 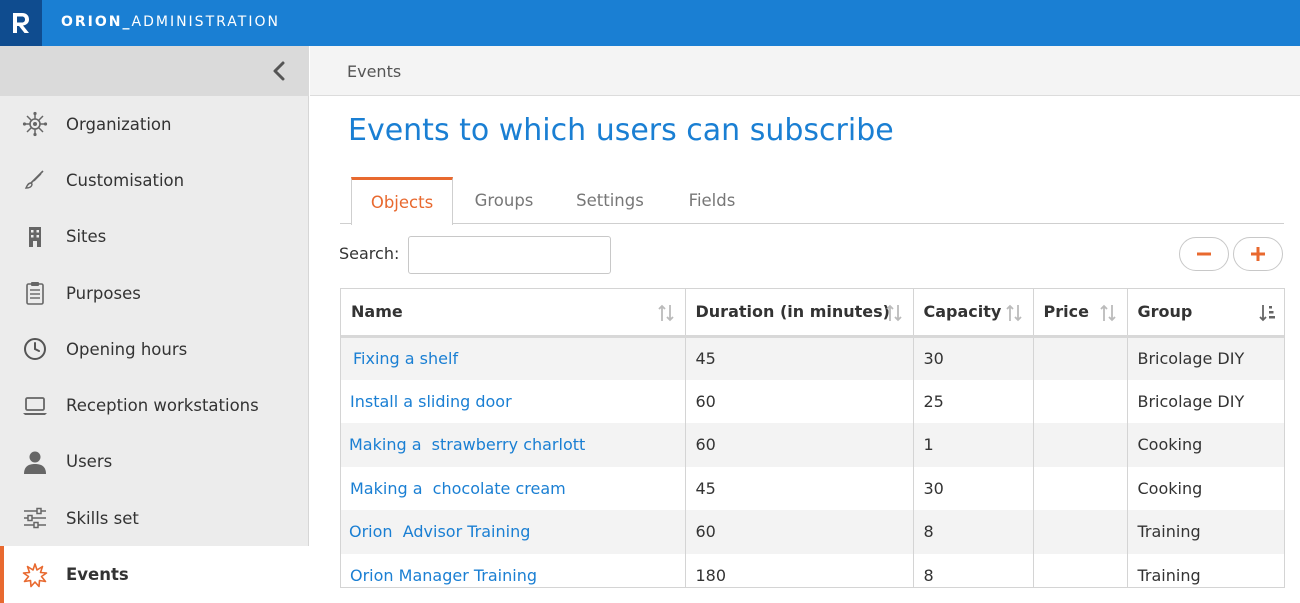 I want to click on chevron-left-icon, so click(x=279, y=71).